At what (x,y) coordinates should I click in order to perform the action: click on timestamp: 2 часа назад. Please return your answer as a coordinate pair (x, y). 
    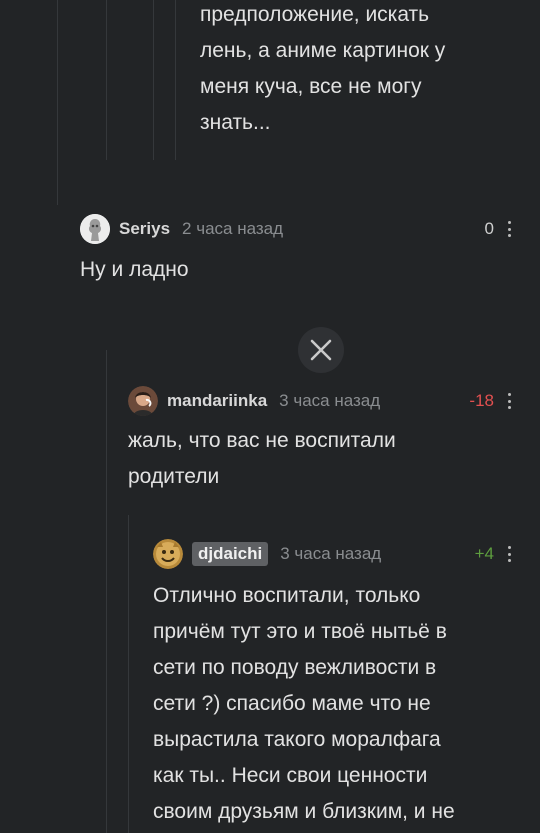
    Looking at the image, I should click on (232, 229).